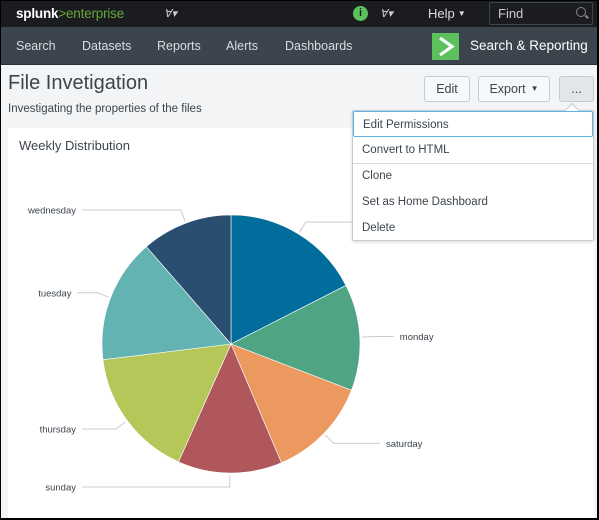 The width and height of the screenshot is (599, 520). I want to click on nav-item-search: Search, so click(36, 46).